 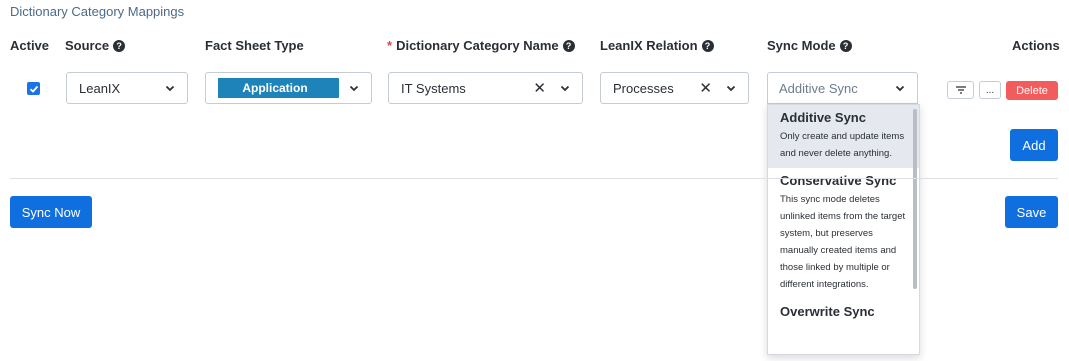 What do you see at coordinates (534, 178) in the screenshot?
I see `divider` at bounding box center [534, 178].